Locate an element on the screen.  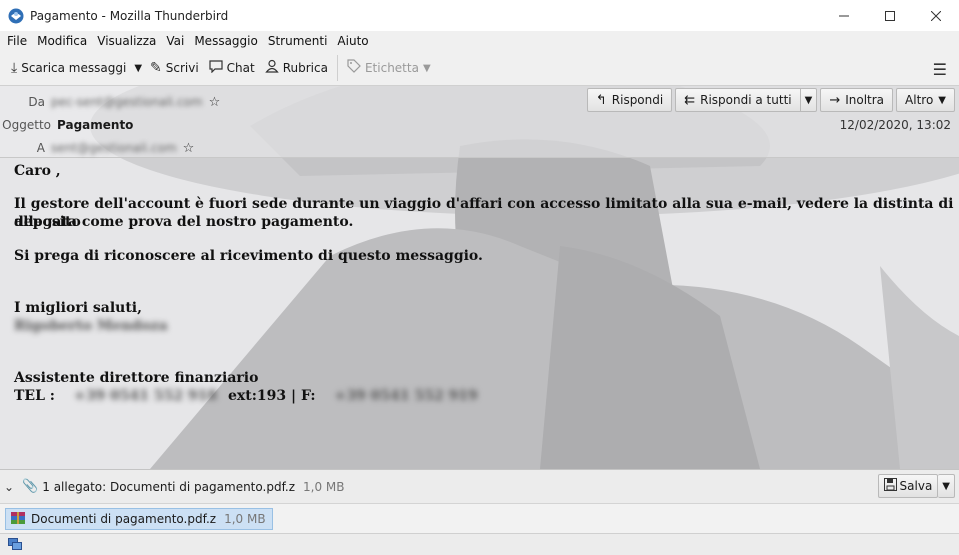
save-dropdown: ▼ is located at coordinates (946, 486).